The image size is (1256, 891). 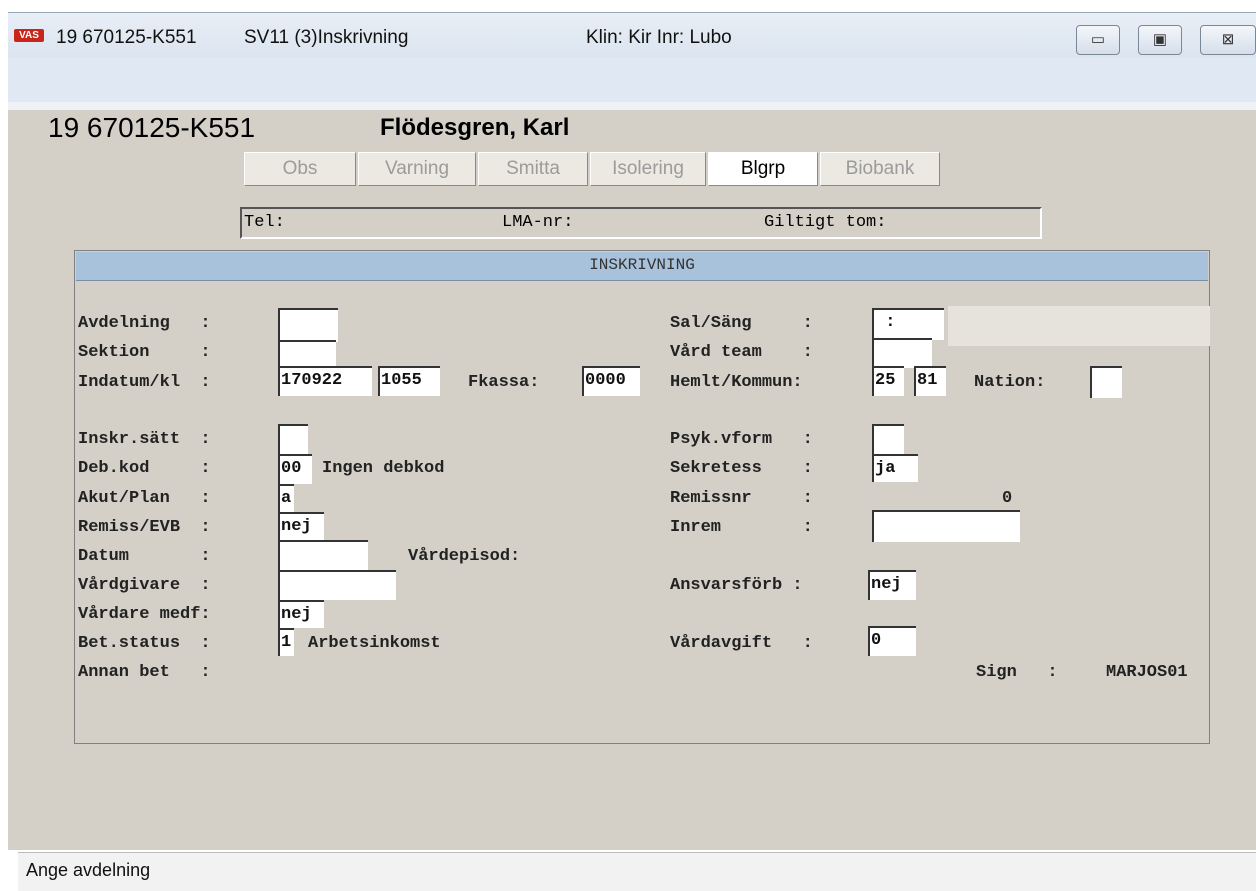 What do you see at coordinates (286, 498) in the screenshot?
I see `akut-plan-input: a` at bounding box center [286, 498].